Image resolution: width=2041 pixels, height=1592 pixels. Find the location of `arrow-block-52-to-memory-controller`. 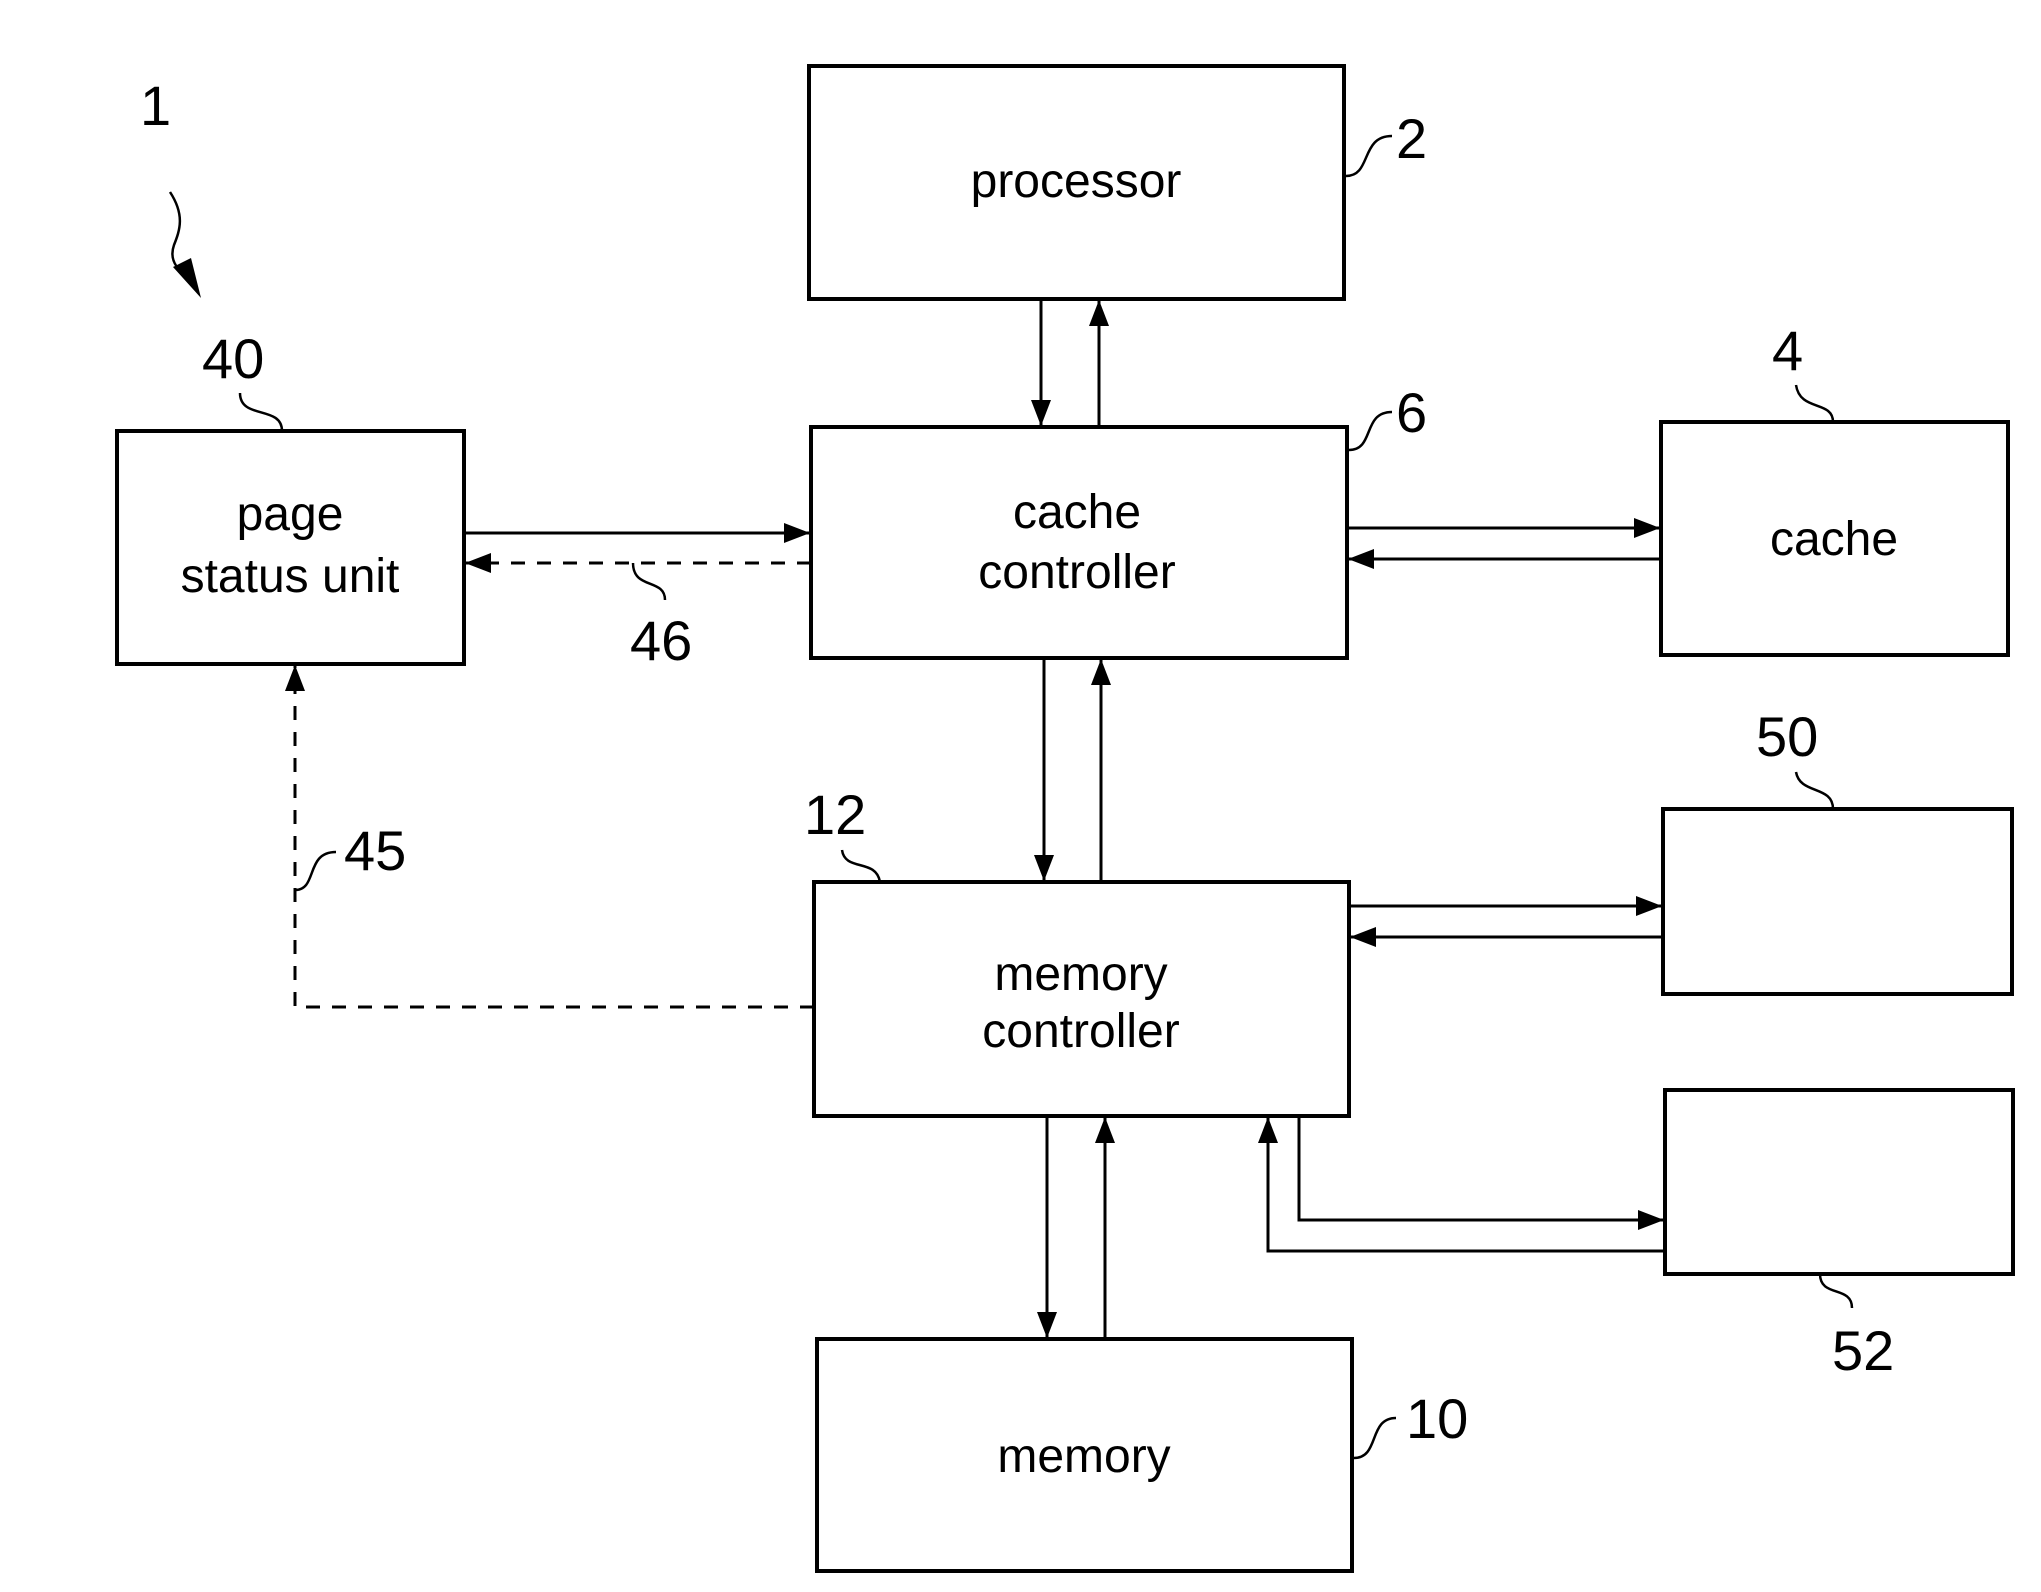

arrow-block-52-to-memory-controller is located at coordinates (1461, 1185).